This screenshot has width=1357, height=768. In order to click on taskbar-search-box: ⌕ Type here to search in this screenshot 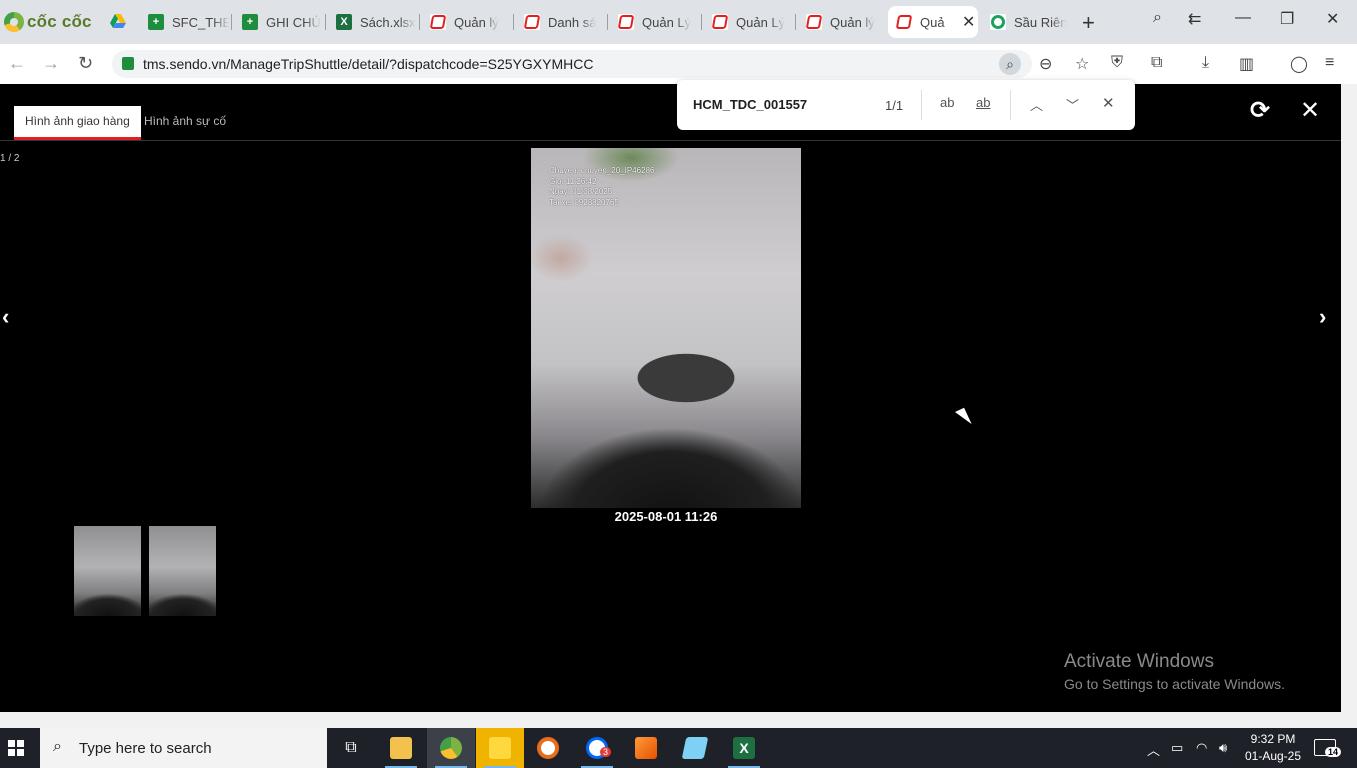, I will do `click(183, 748)`.